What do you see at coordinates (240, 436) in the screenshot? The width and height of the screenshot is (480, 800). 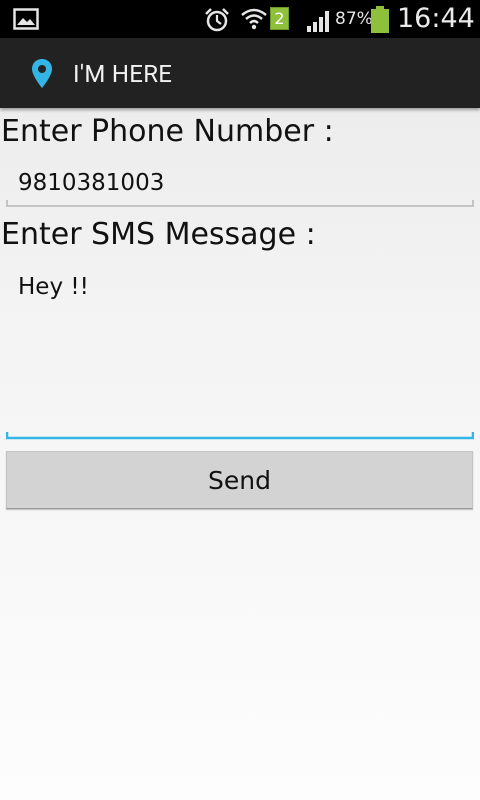 I see `sms-input-underline` at bounding box center [240, 436].